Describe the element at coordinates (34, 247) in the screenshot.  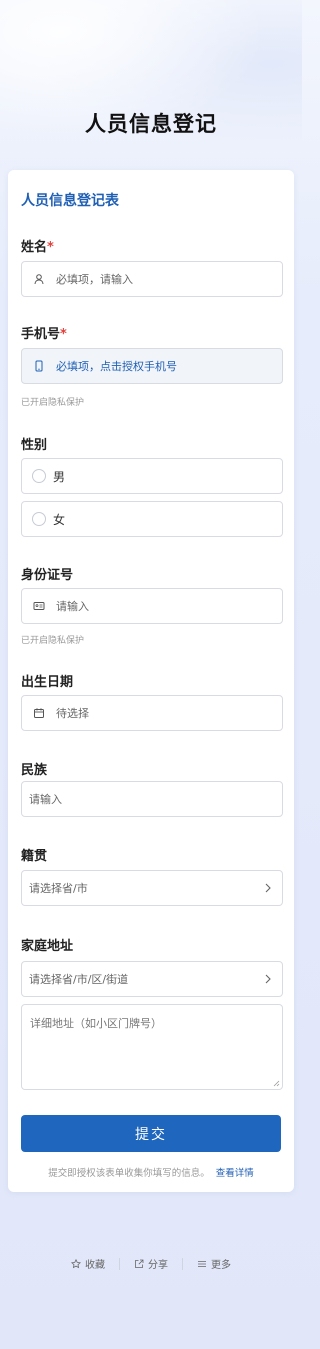
I see `name-label-text: 姓名` at that location.